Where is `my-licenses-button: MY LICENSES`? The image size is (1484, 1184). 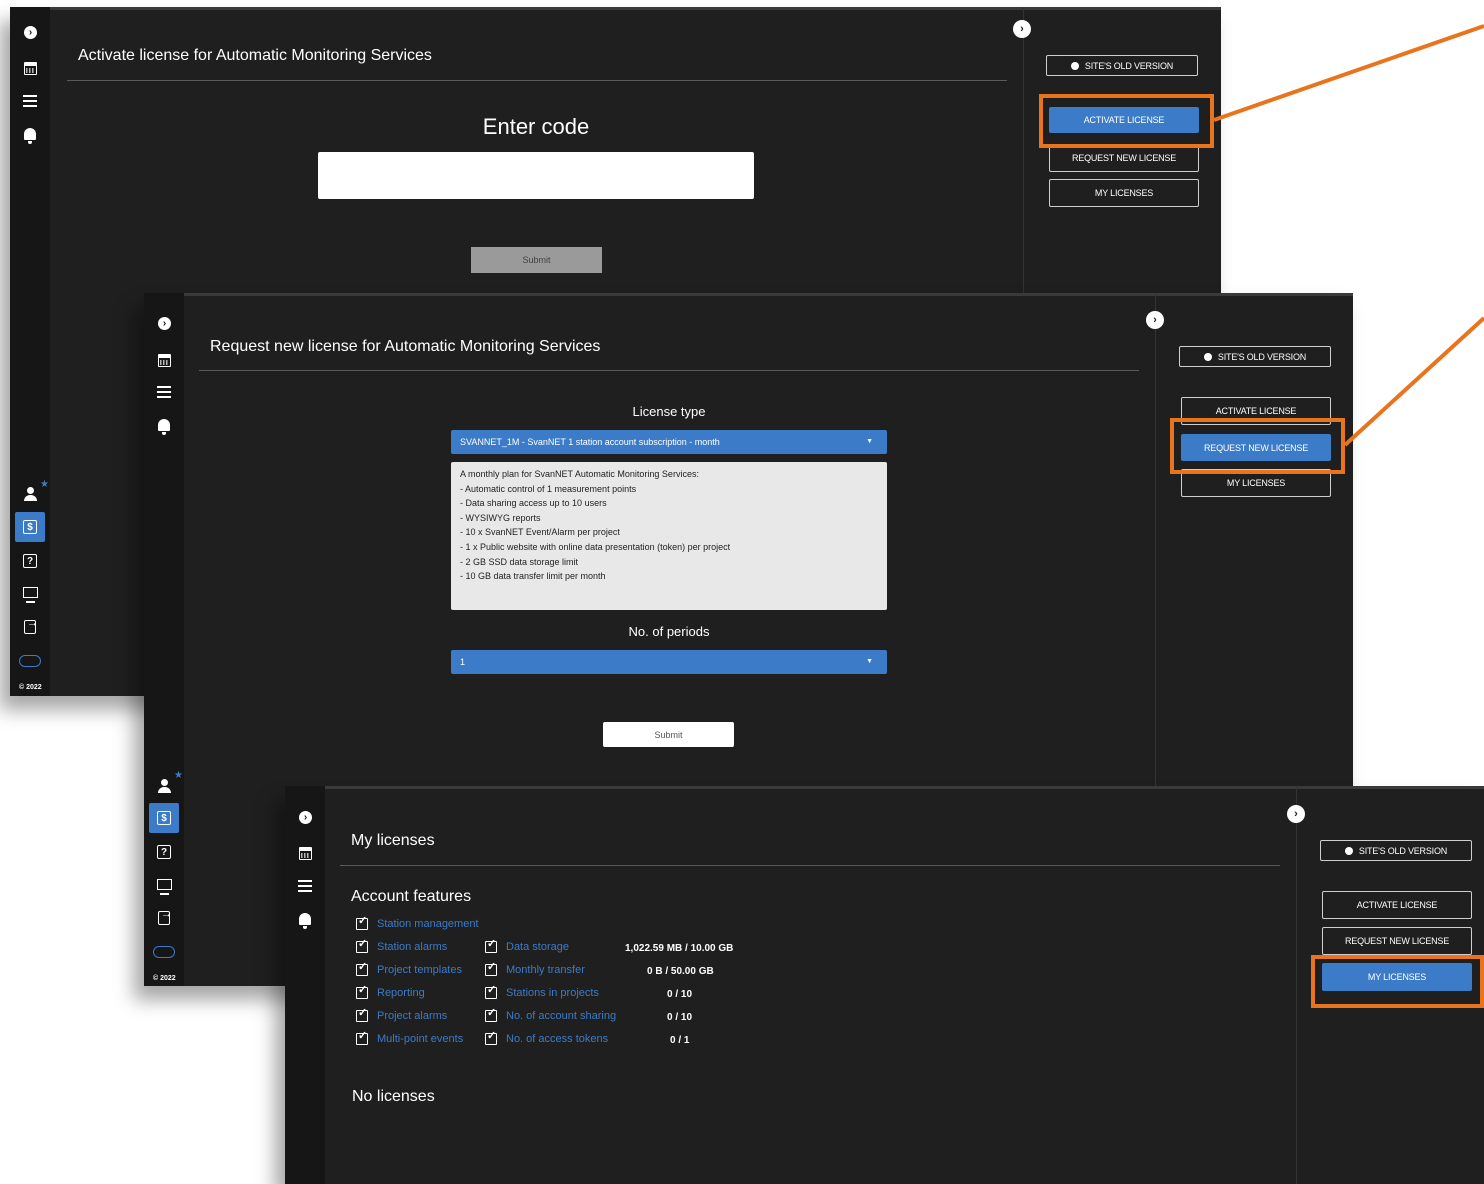 my-licenses-button: MY LICENSES is located at coordinates (1124, 193).